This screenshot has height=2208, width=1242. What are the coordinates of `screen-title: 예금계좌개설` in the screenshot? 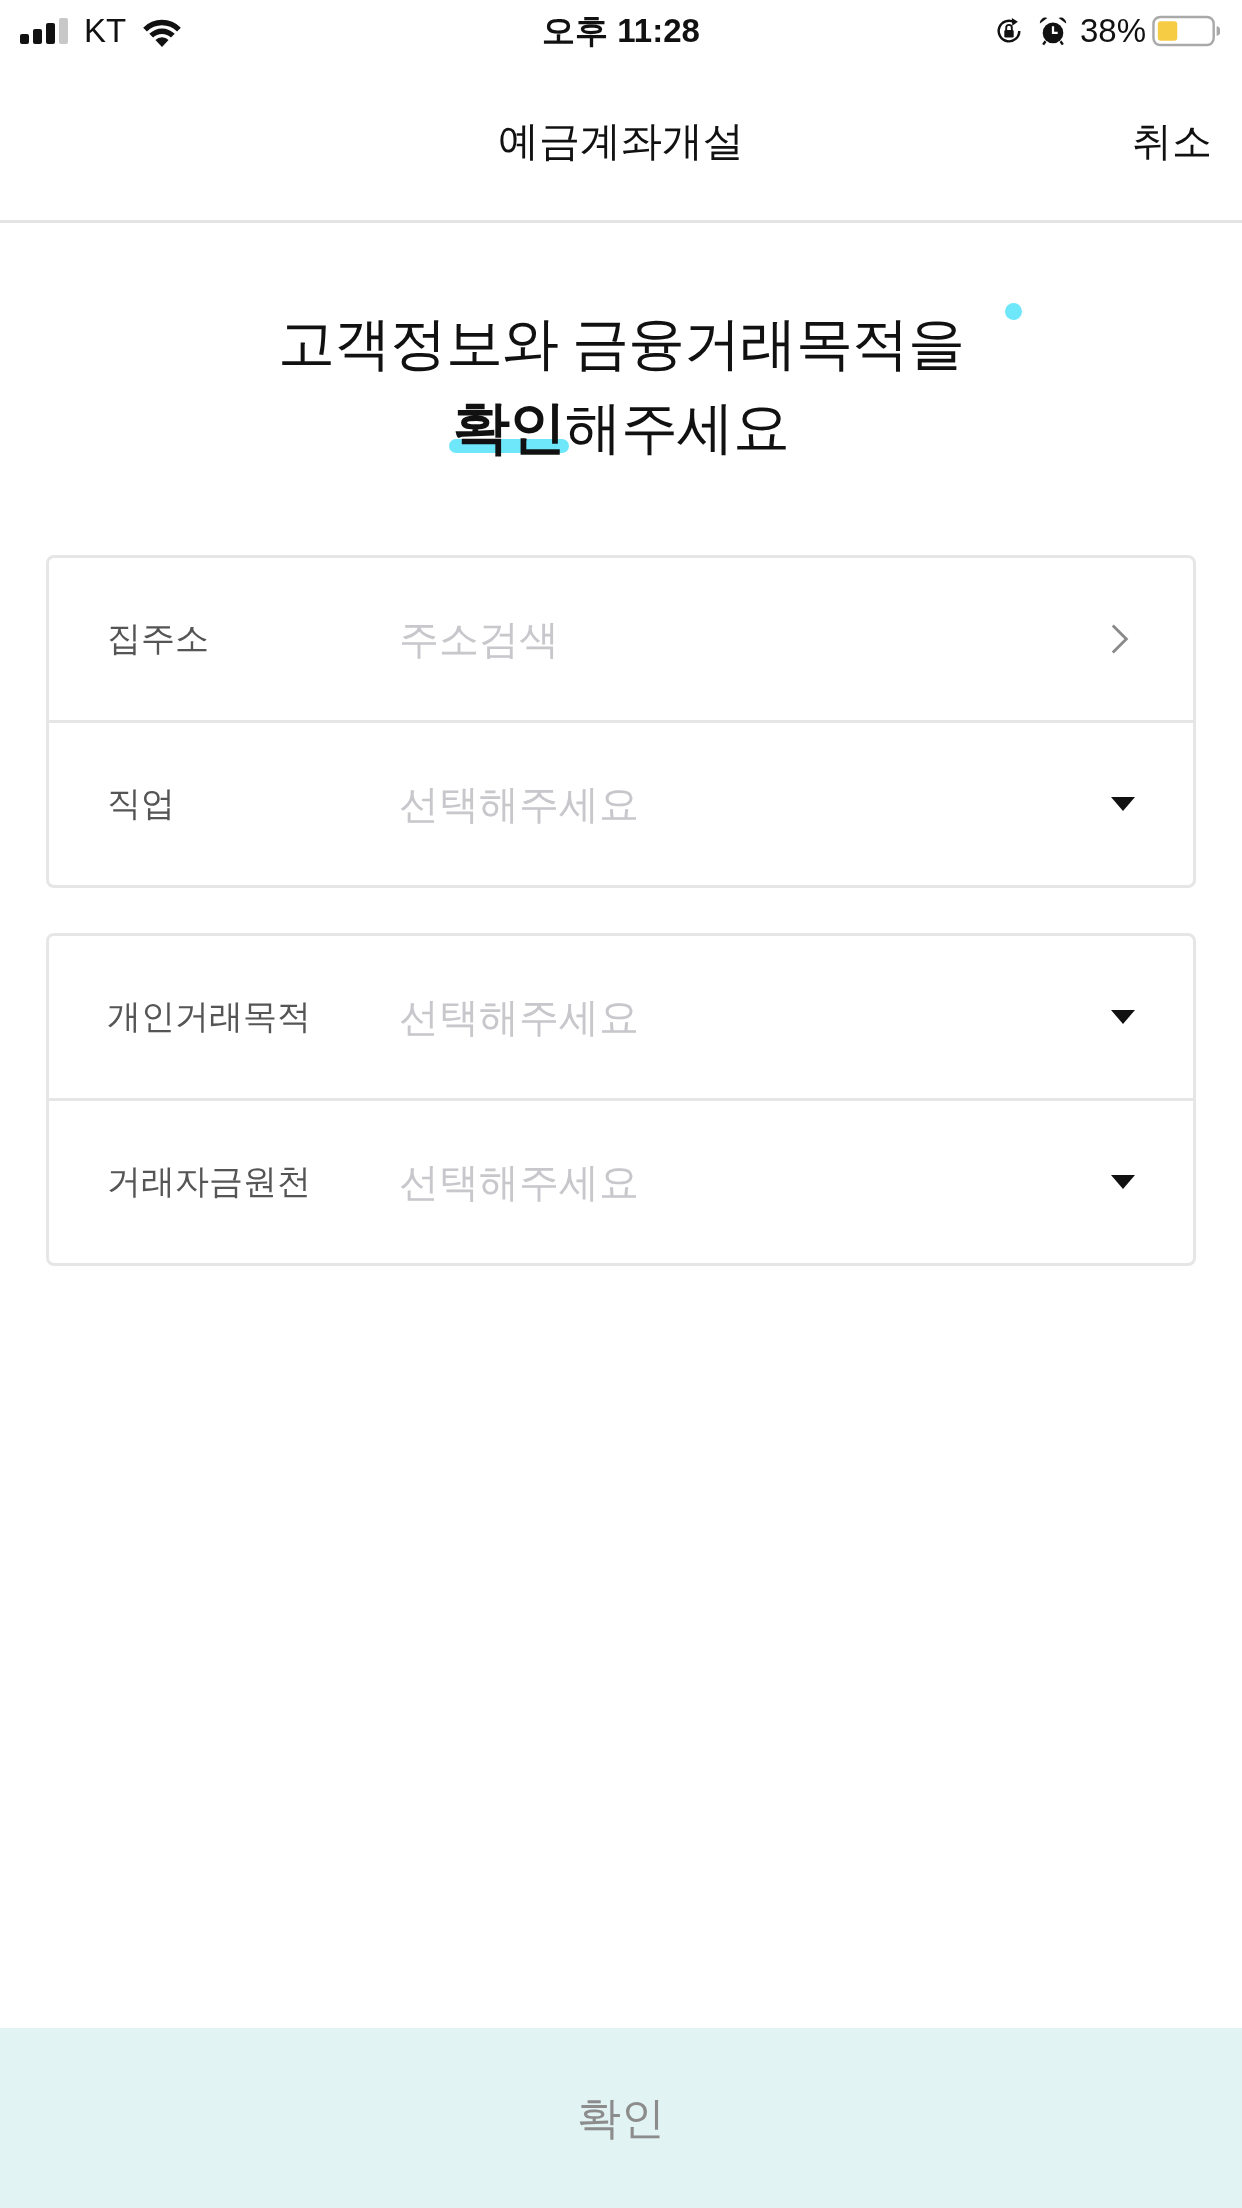 It's located at (621, 141).